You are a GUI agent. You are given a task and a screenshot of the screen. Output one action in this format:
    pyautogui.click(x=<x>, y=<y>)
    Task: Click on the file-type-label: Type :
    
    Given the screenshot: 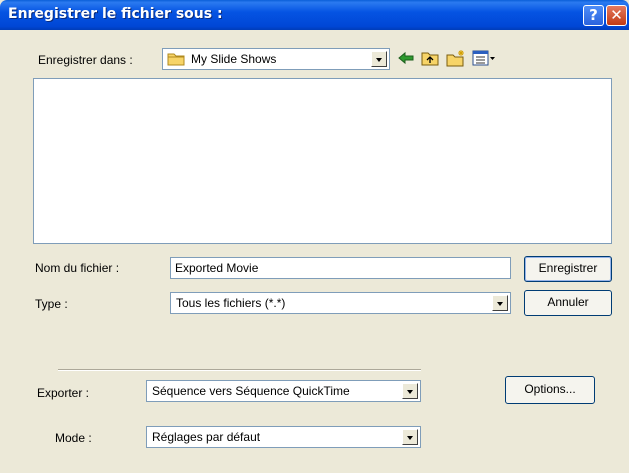 What is the action you would take?
    pyautogui.click(x=51, y=304)
    